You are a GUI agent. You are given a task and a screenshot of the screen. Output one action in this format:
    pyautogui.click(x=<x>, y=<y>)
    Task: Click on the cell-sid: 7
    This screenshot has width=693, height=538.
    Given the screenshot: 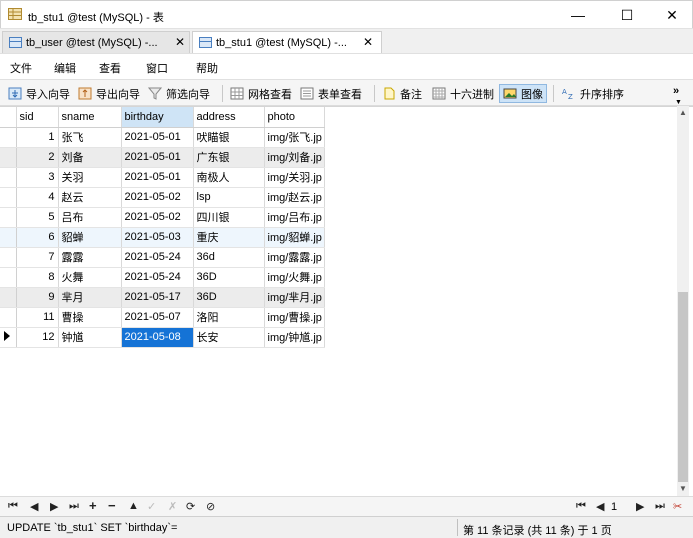 What is the action you would take?
    pyautogui.click(x=37, y=257)
    